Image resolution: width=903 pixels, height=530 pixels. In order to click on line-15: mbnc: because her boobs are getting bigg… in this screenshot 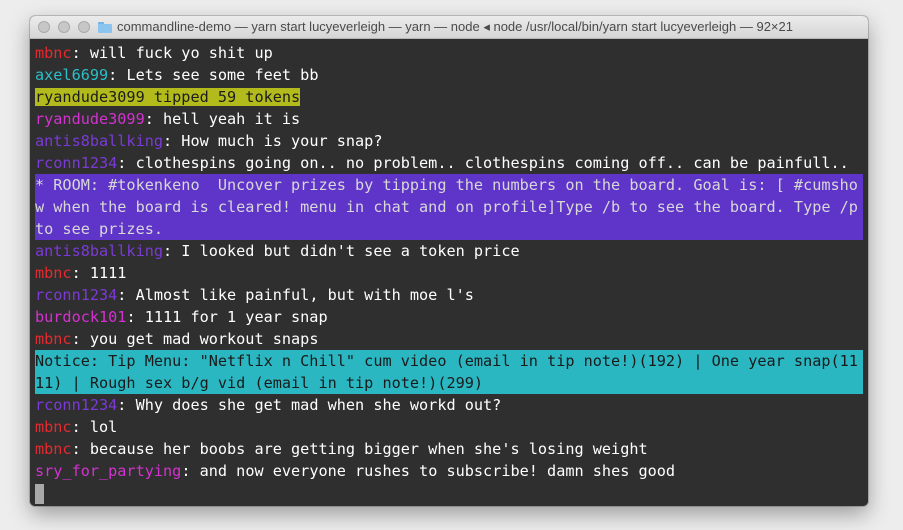, I will do `click(449, 449)`.